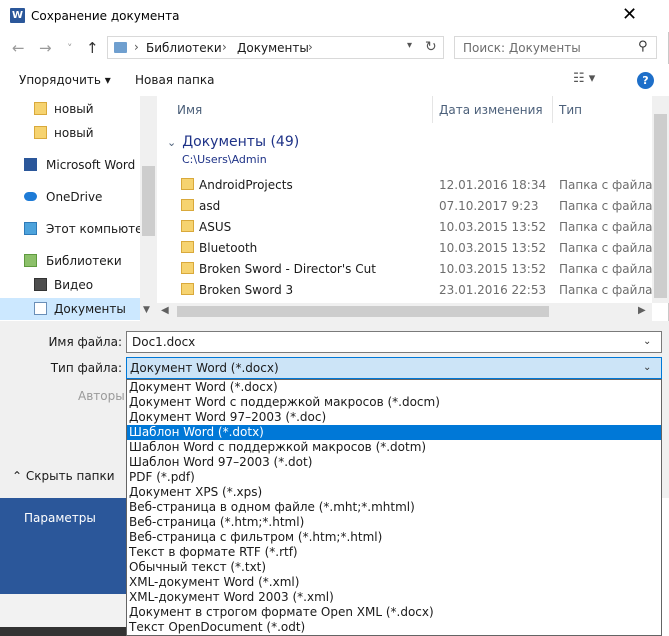 The width and height of the screenshot is (669, 636). What do you see at coordinates (184, 48) in the screenshot?
I see `breadcrumb-libraries: Библиотеки` at bounding box center [184, 48].